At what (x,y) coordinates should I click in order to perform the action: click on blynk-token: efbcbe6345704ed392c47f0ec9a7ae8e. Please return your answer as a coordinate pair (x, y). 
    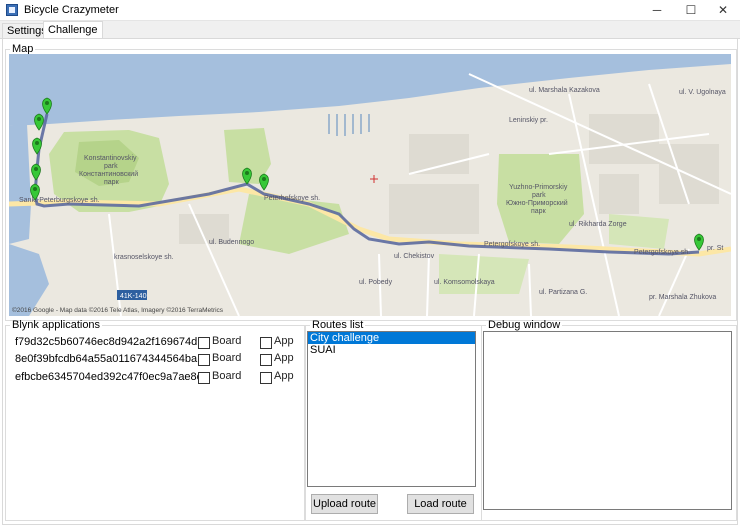
    Looking at the image, I should click on (109, 377).